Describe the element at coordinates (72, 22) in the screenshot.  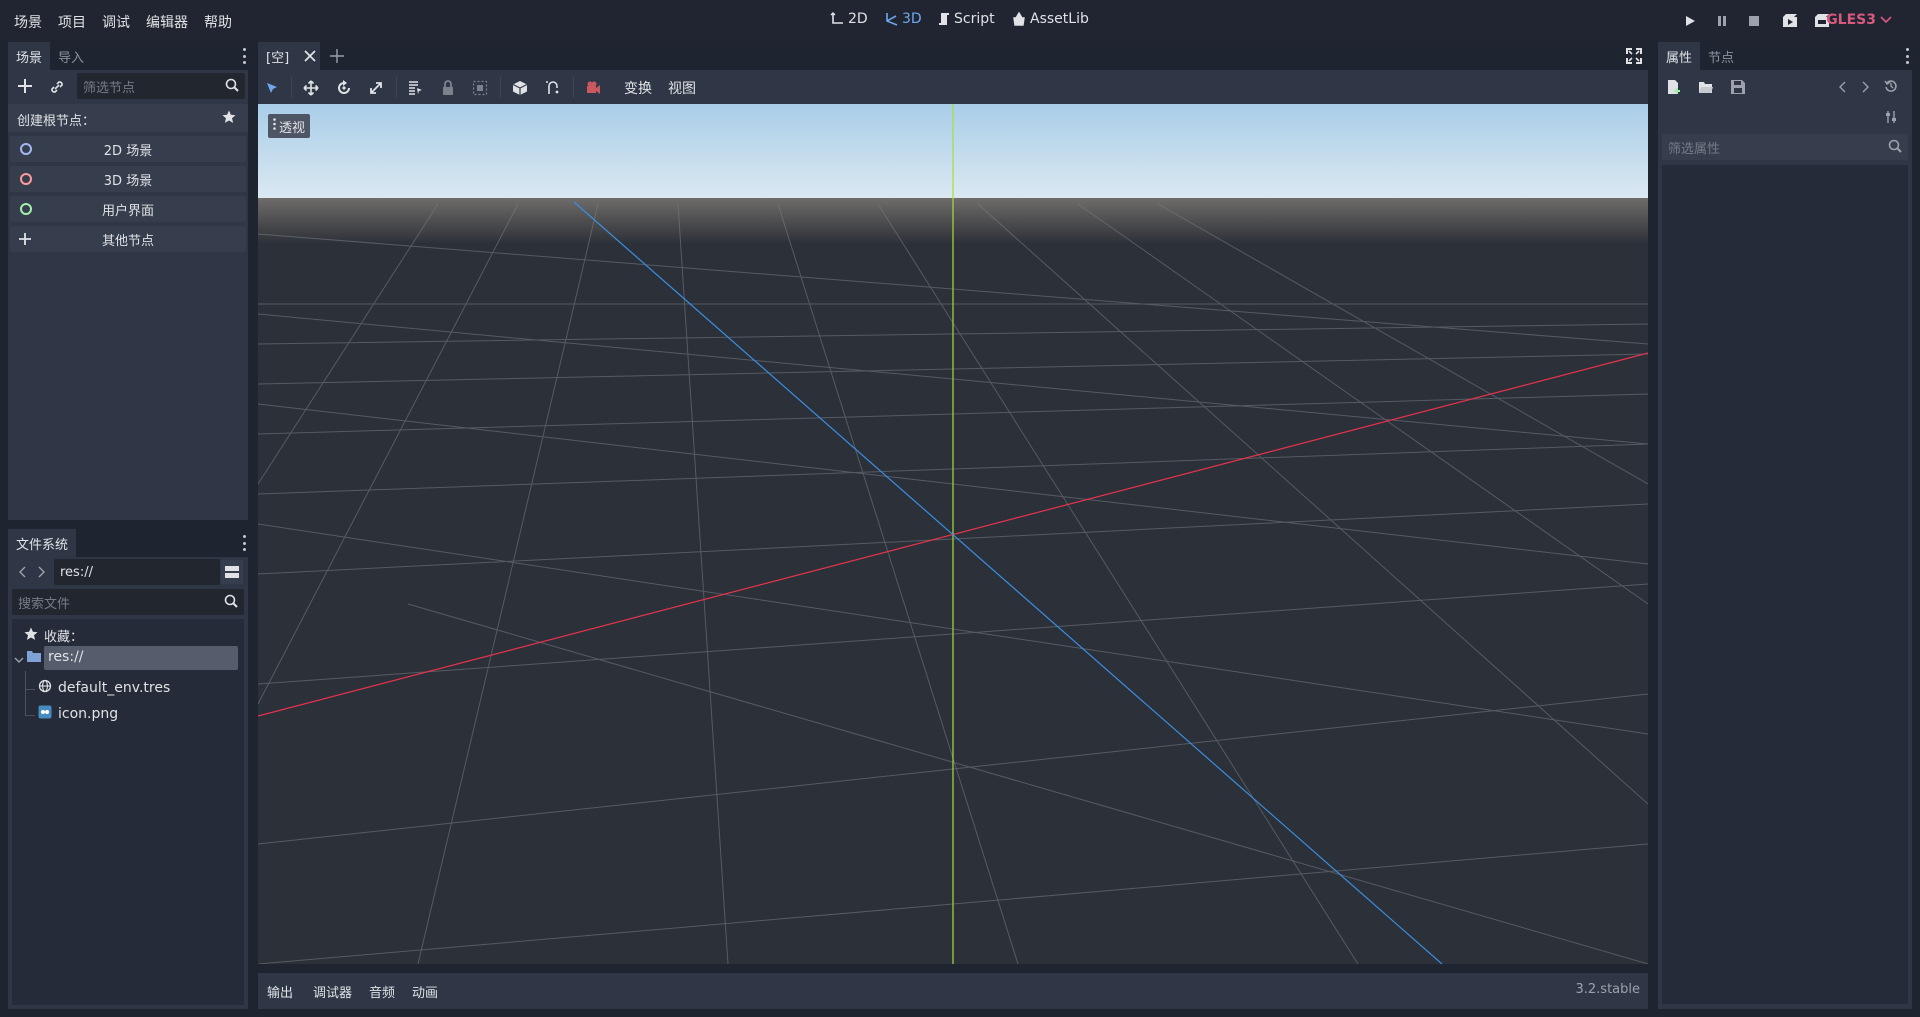
I see `menu-project: 项目` at that location.